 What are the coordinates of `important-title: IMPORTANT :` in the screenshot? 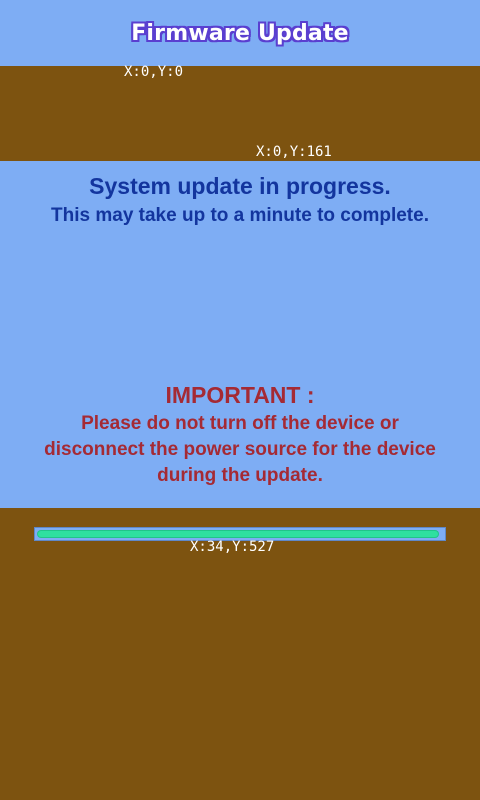 It's located at (240, 395).